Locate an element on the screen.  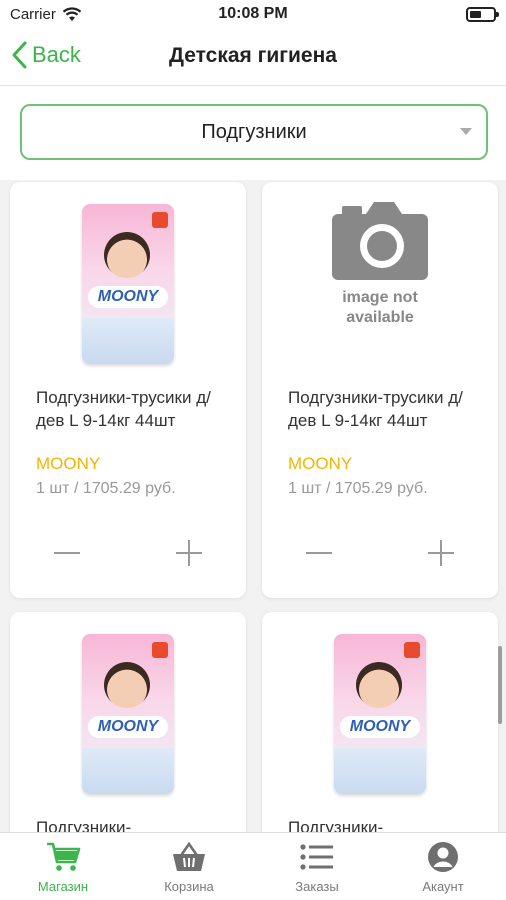
status-bar: Carrier 10:08 PM is located at coordinates (253, 15).